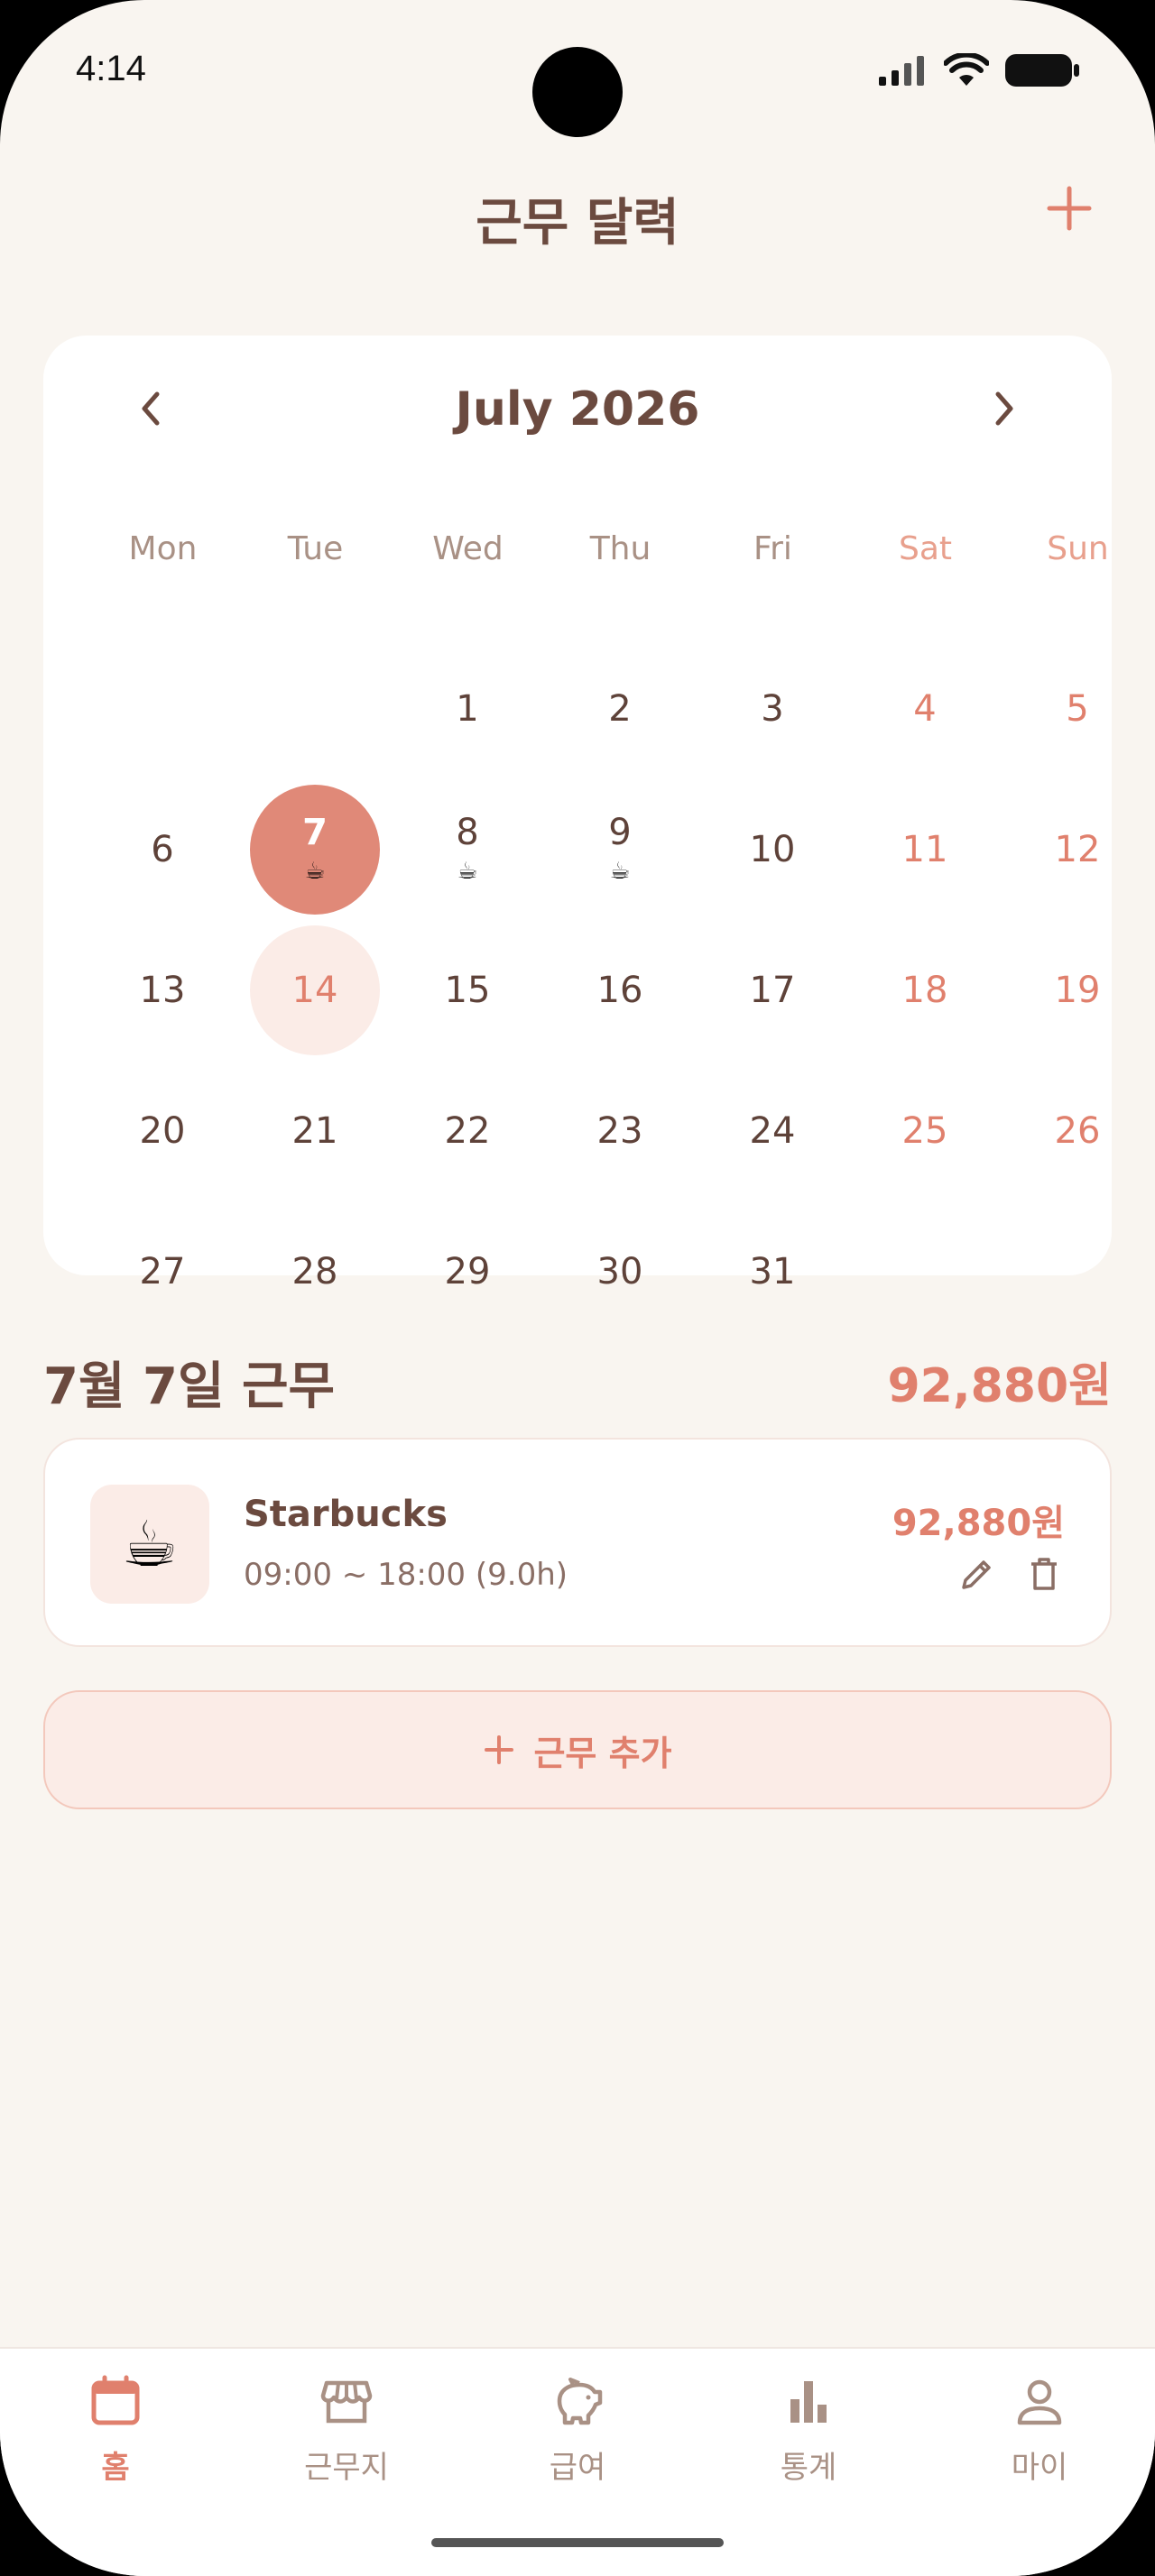 This screenshot has height=2576, width=1155. I want to click on tab-my: 마이, so click(1039, 2439).